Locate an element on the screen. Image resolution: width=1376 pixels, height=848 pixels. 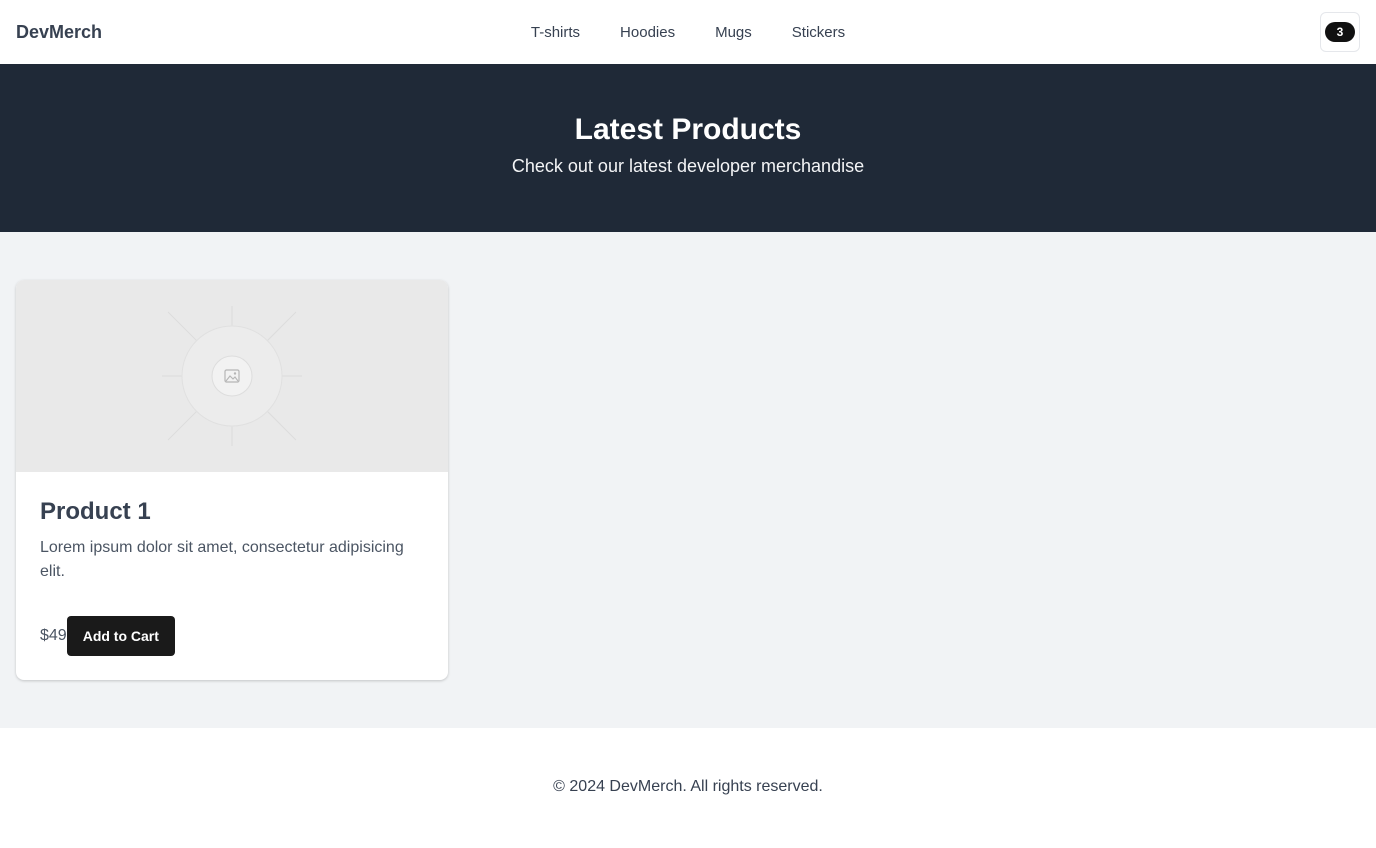
main-nav: T-shirts Hoodies Mugs Stickers is located at coordinates (688, 32).